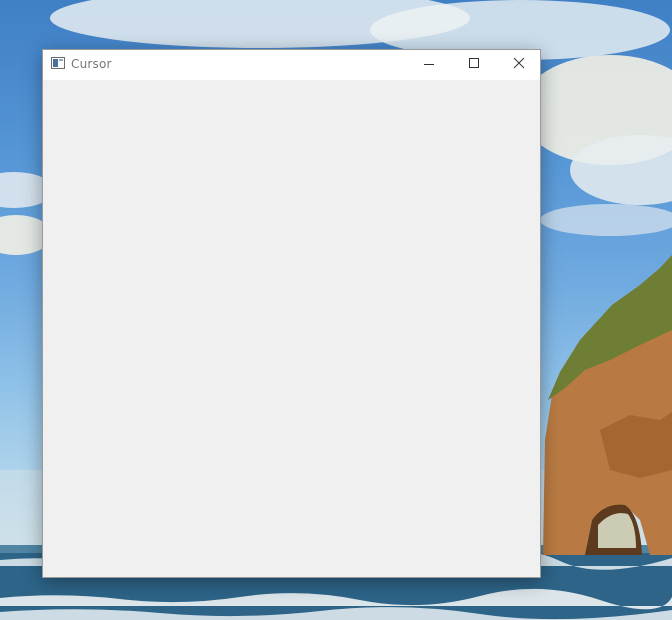 The height and width of the screenshot is (620, 672). I want to click on window-title: Cursor, so click(91, 64).